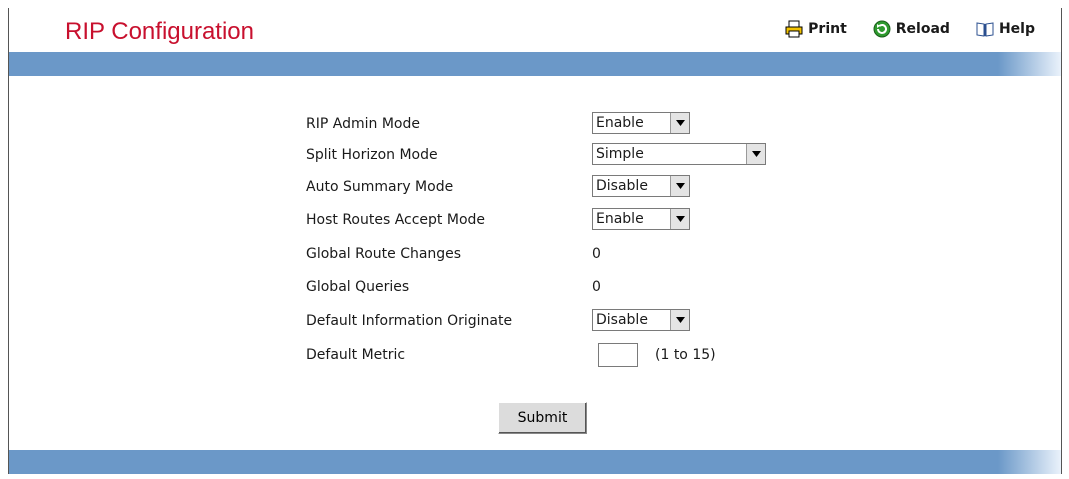 The height and width of the screenshot is (479, 1069). What do you see at coordinates (556, 254) in the screenshot?
I see `global-route-changes-row: Global Route Changes 0` at bounding box center [556, 254].